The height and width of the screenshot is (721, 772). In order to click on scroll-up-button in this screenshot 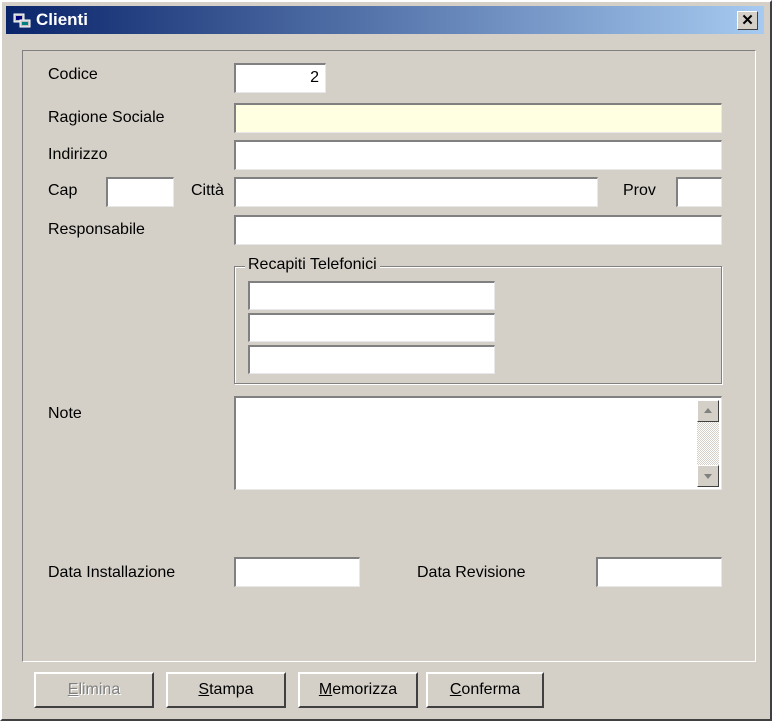, I will do `click(708, 411)`.